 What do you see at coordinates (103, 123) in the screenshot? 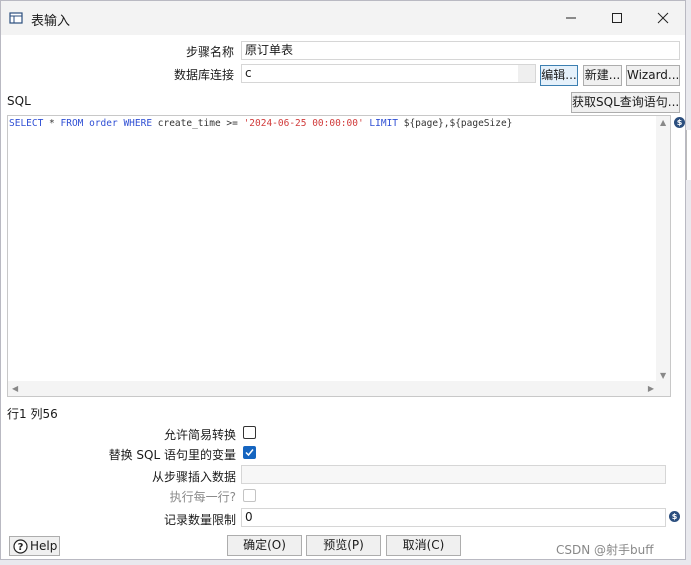
I see `sql-table-name: order` at bounding box center [103, 123].